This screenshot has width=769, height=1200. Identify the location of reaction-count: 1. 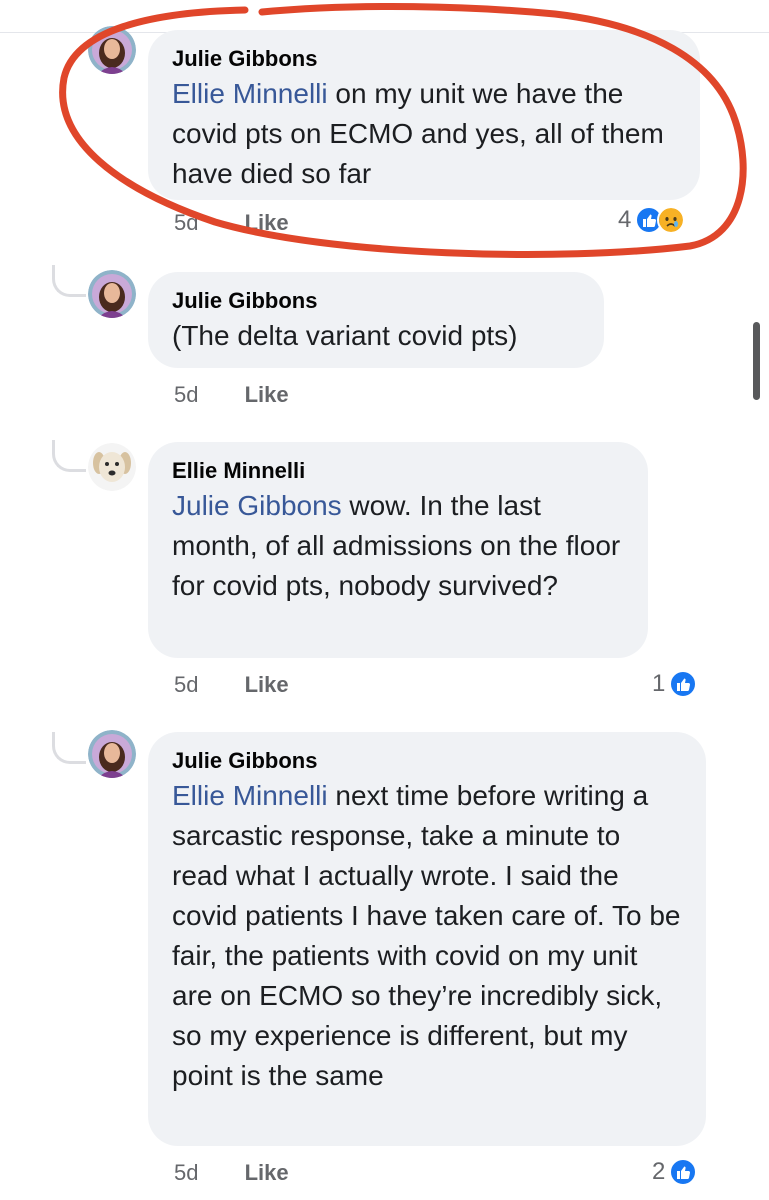
(659, 683).